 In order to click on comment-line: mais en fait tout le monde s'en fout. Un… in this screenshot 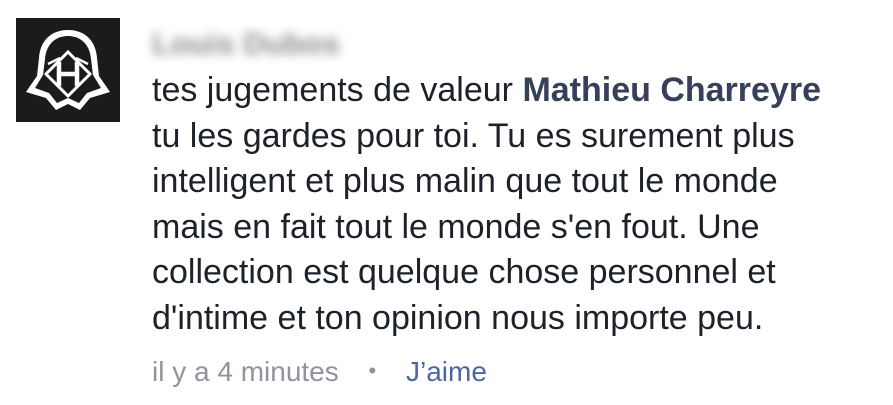, I will do `click(456, 226)`.